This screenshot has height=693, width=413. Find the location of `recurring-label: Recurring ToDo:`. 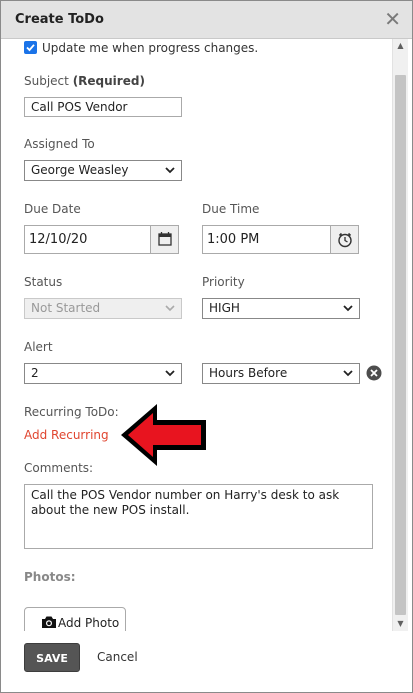

recurring-label: Recurring ToDo: is located at coordinates (71, 412).